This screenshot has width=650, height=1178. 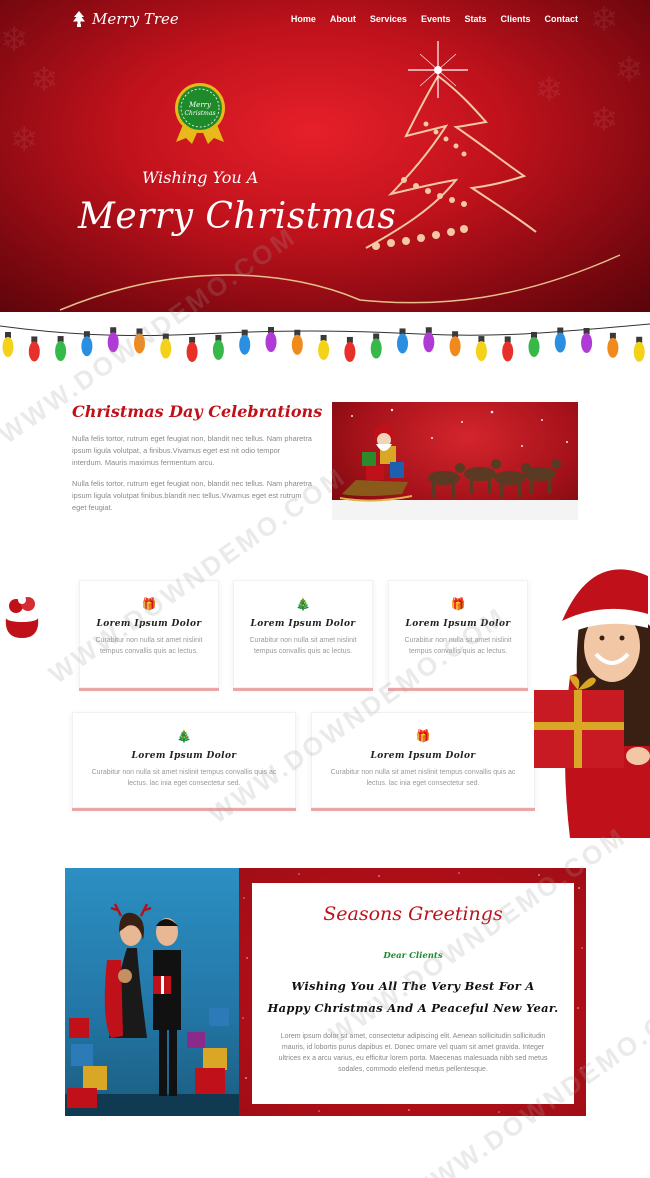 I want to click on greetings-title: Seasons Greetings, so click(x=413, y=914).